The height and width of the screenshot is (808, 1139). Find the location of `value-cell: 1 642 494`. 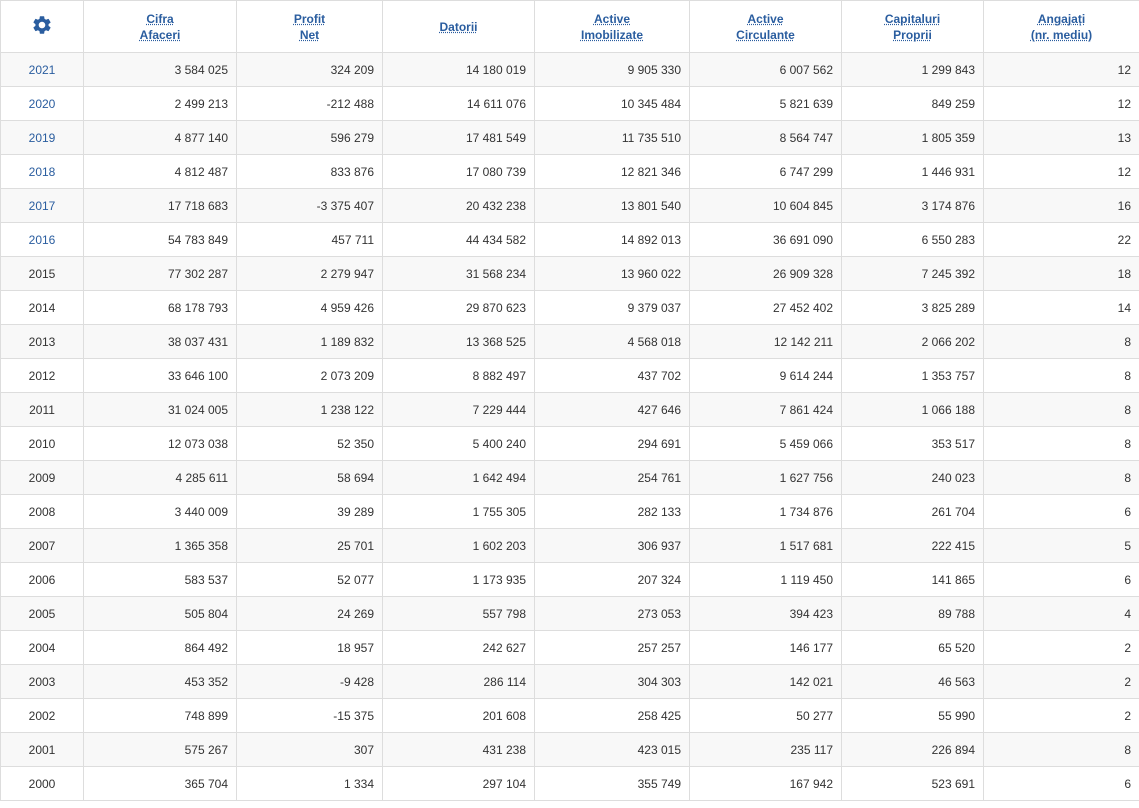

value-cell: 1 642 494 is located at coordinates (458, 477).